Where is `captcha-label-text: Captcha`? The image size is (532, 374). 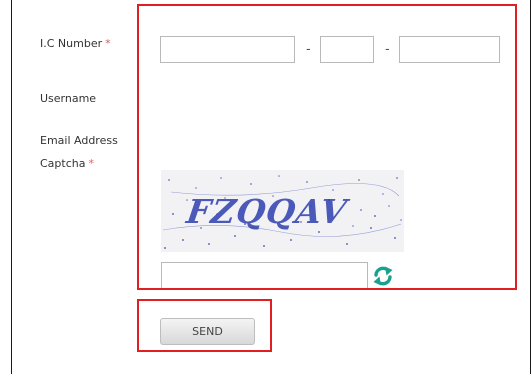
captcha-label-text: Captcha is located at coordinates (63, 163).